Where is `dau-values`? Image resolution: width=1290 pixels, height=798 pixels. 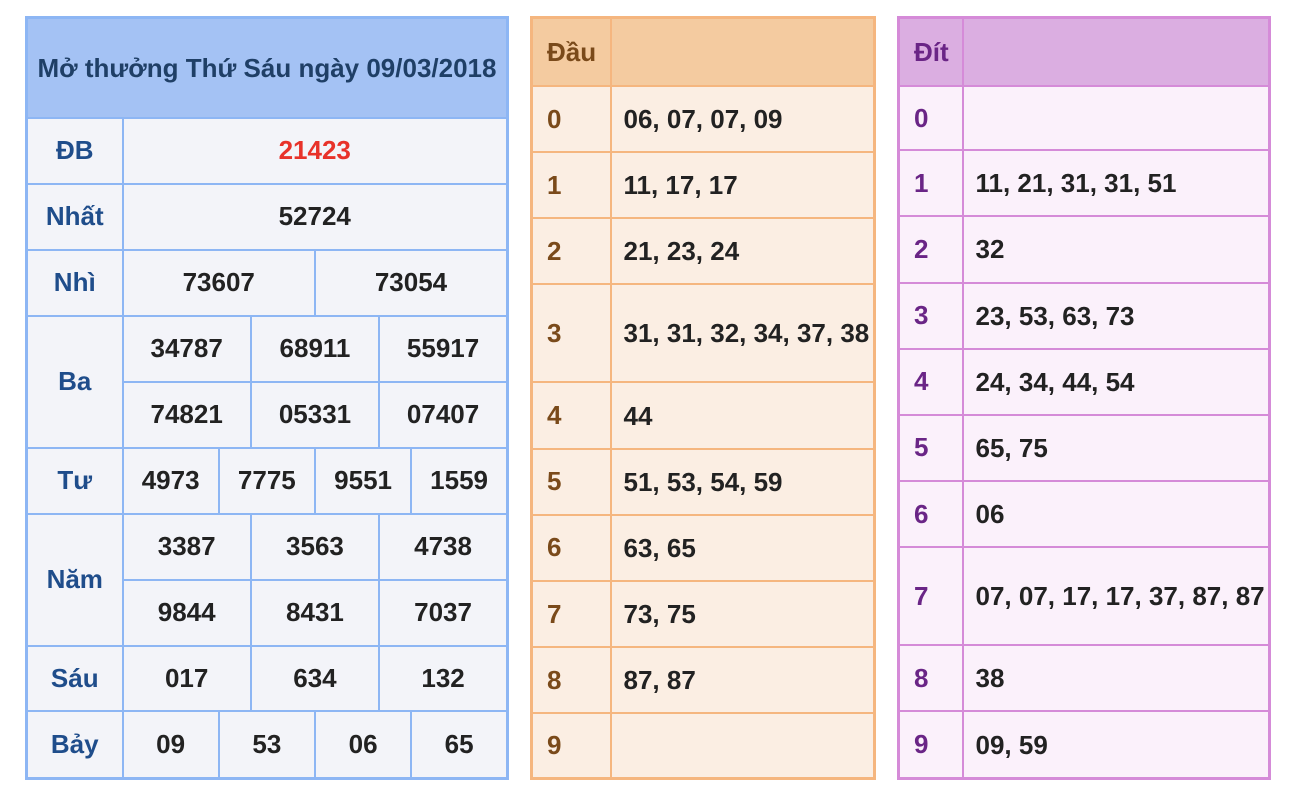
dau-values is located at coordinates (742, 746).